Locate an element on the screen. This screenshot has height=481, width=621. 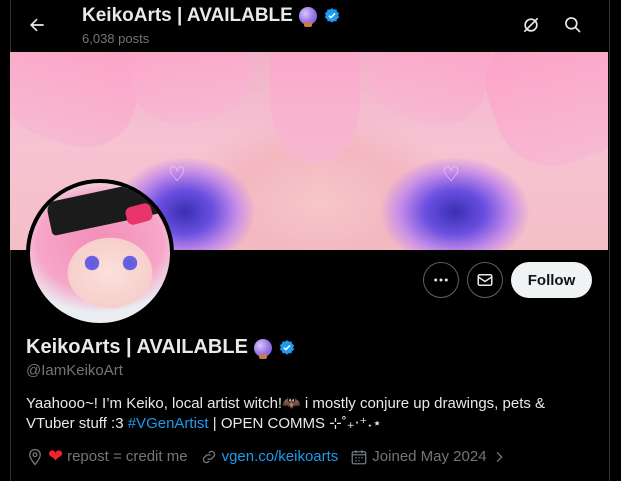
follow-button: Follow is located at coordinates (551, 280).